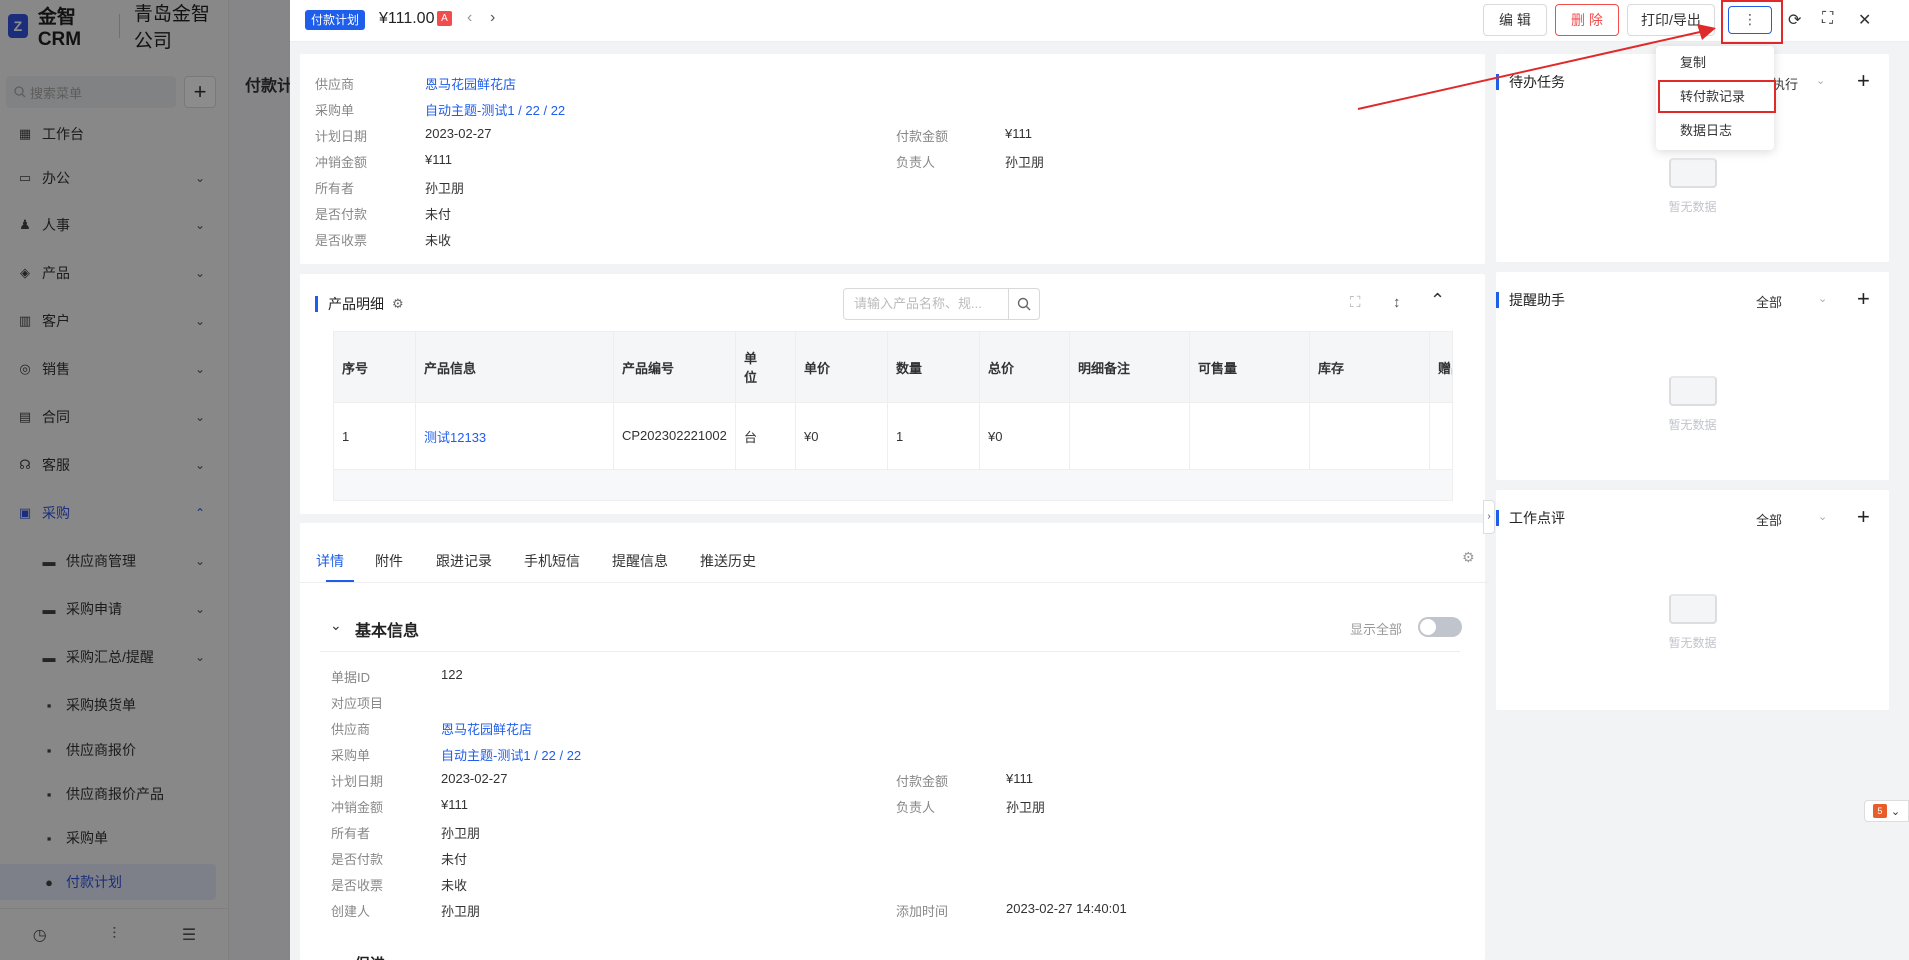 This screenshot has height=960, width=1909. I want to click on chevron-icon: ⌄, so click(1895, 811).